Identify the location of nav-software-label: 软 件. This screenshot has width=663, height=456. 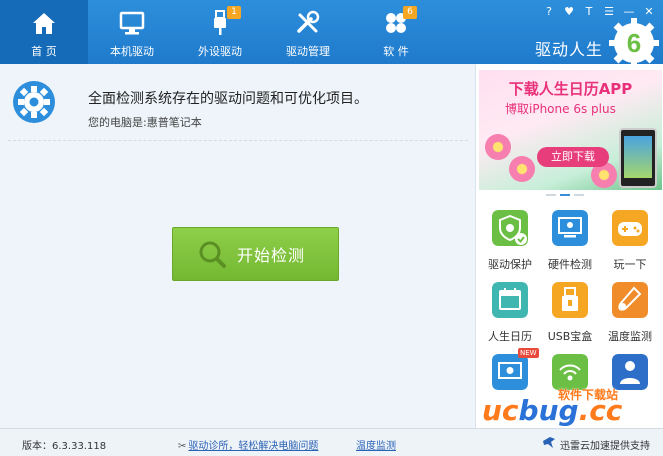
(396, 51).